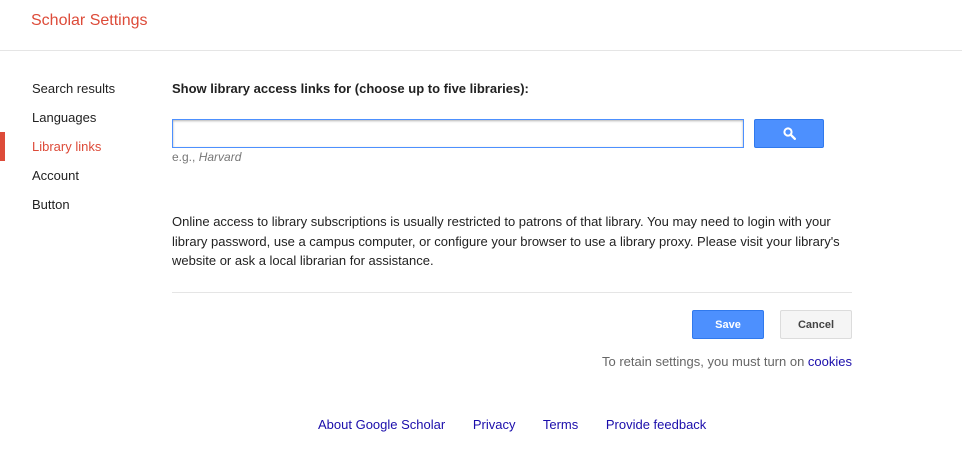  What do you see at coordinates (830, 361) in the screenshot?
I see `cookies-link: cookies` at bounding box center [830, 361].